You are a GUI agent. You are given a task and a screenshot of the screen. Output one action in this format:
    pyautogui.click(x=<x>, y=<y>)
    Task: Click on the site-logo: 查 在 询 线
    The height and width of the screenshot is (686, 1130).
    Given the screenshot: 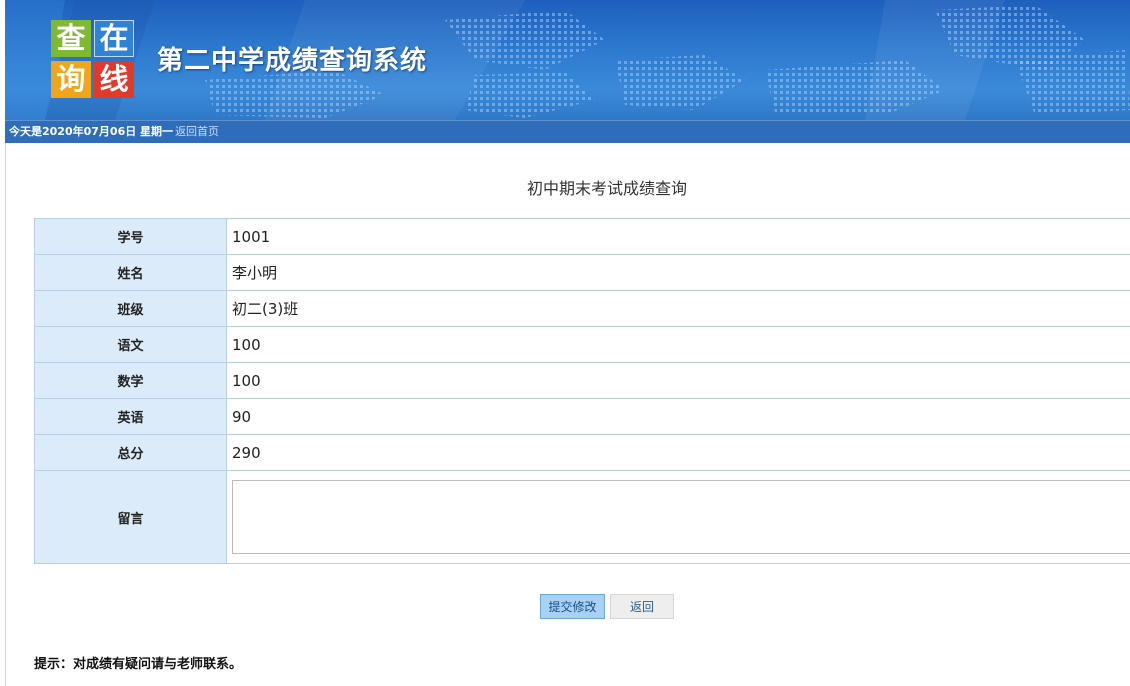 What is the action you would take?
    pyautogui.click(x=93, y=59)
    